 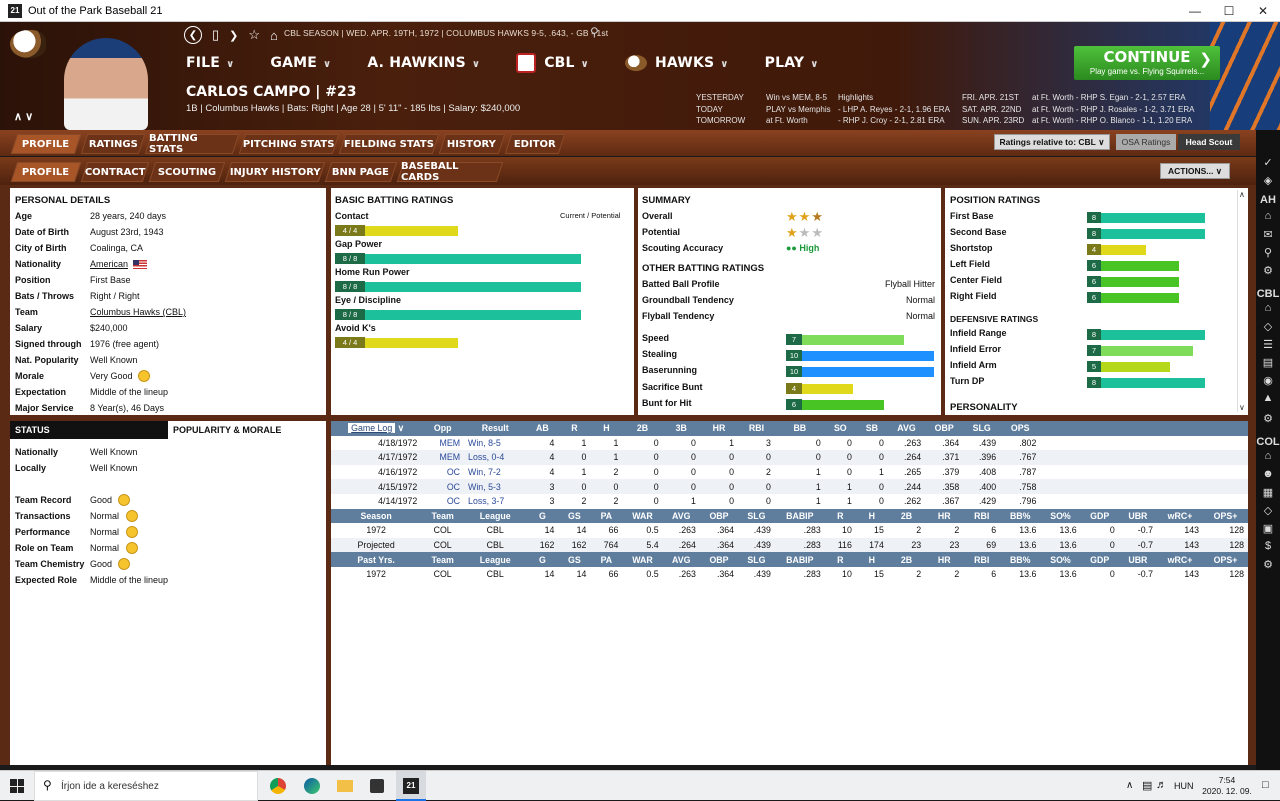 What do you see at coordinates (1268, 398) in the screenshot?
I see `trophy-icon: ▲` at bounding box center [1268, 398].